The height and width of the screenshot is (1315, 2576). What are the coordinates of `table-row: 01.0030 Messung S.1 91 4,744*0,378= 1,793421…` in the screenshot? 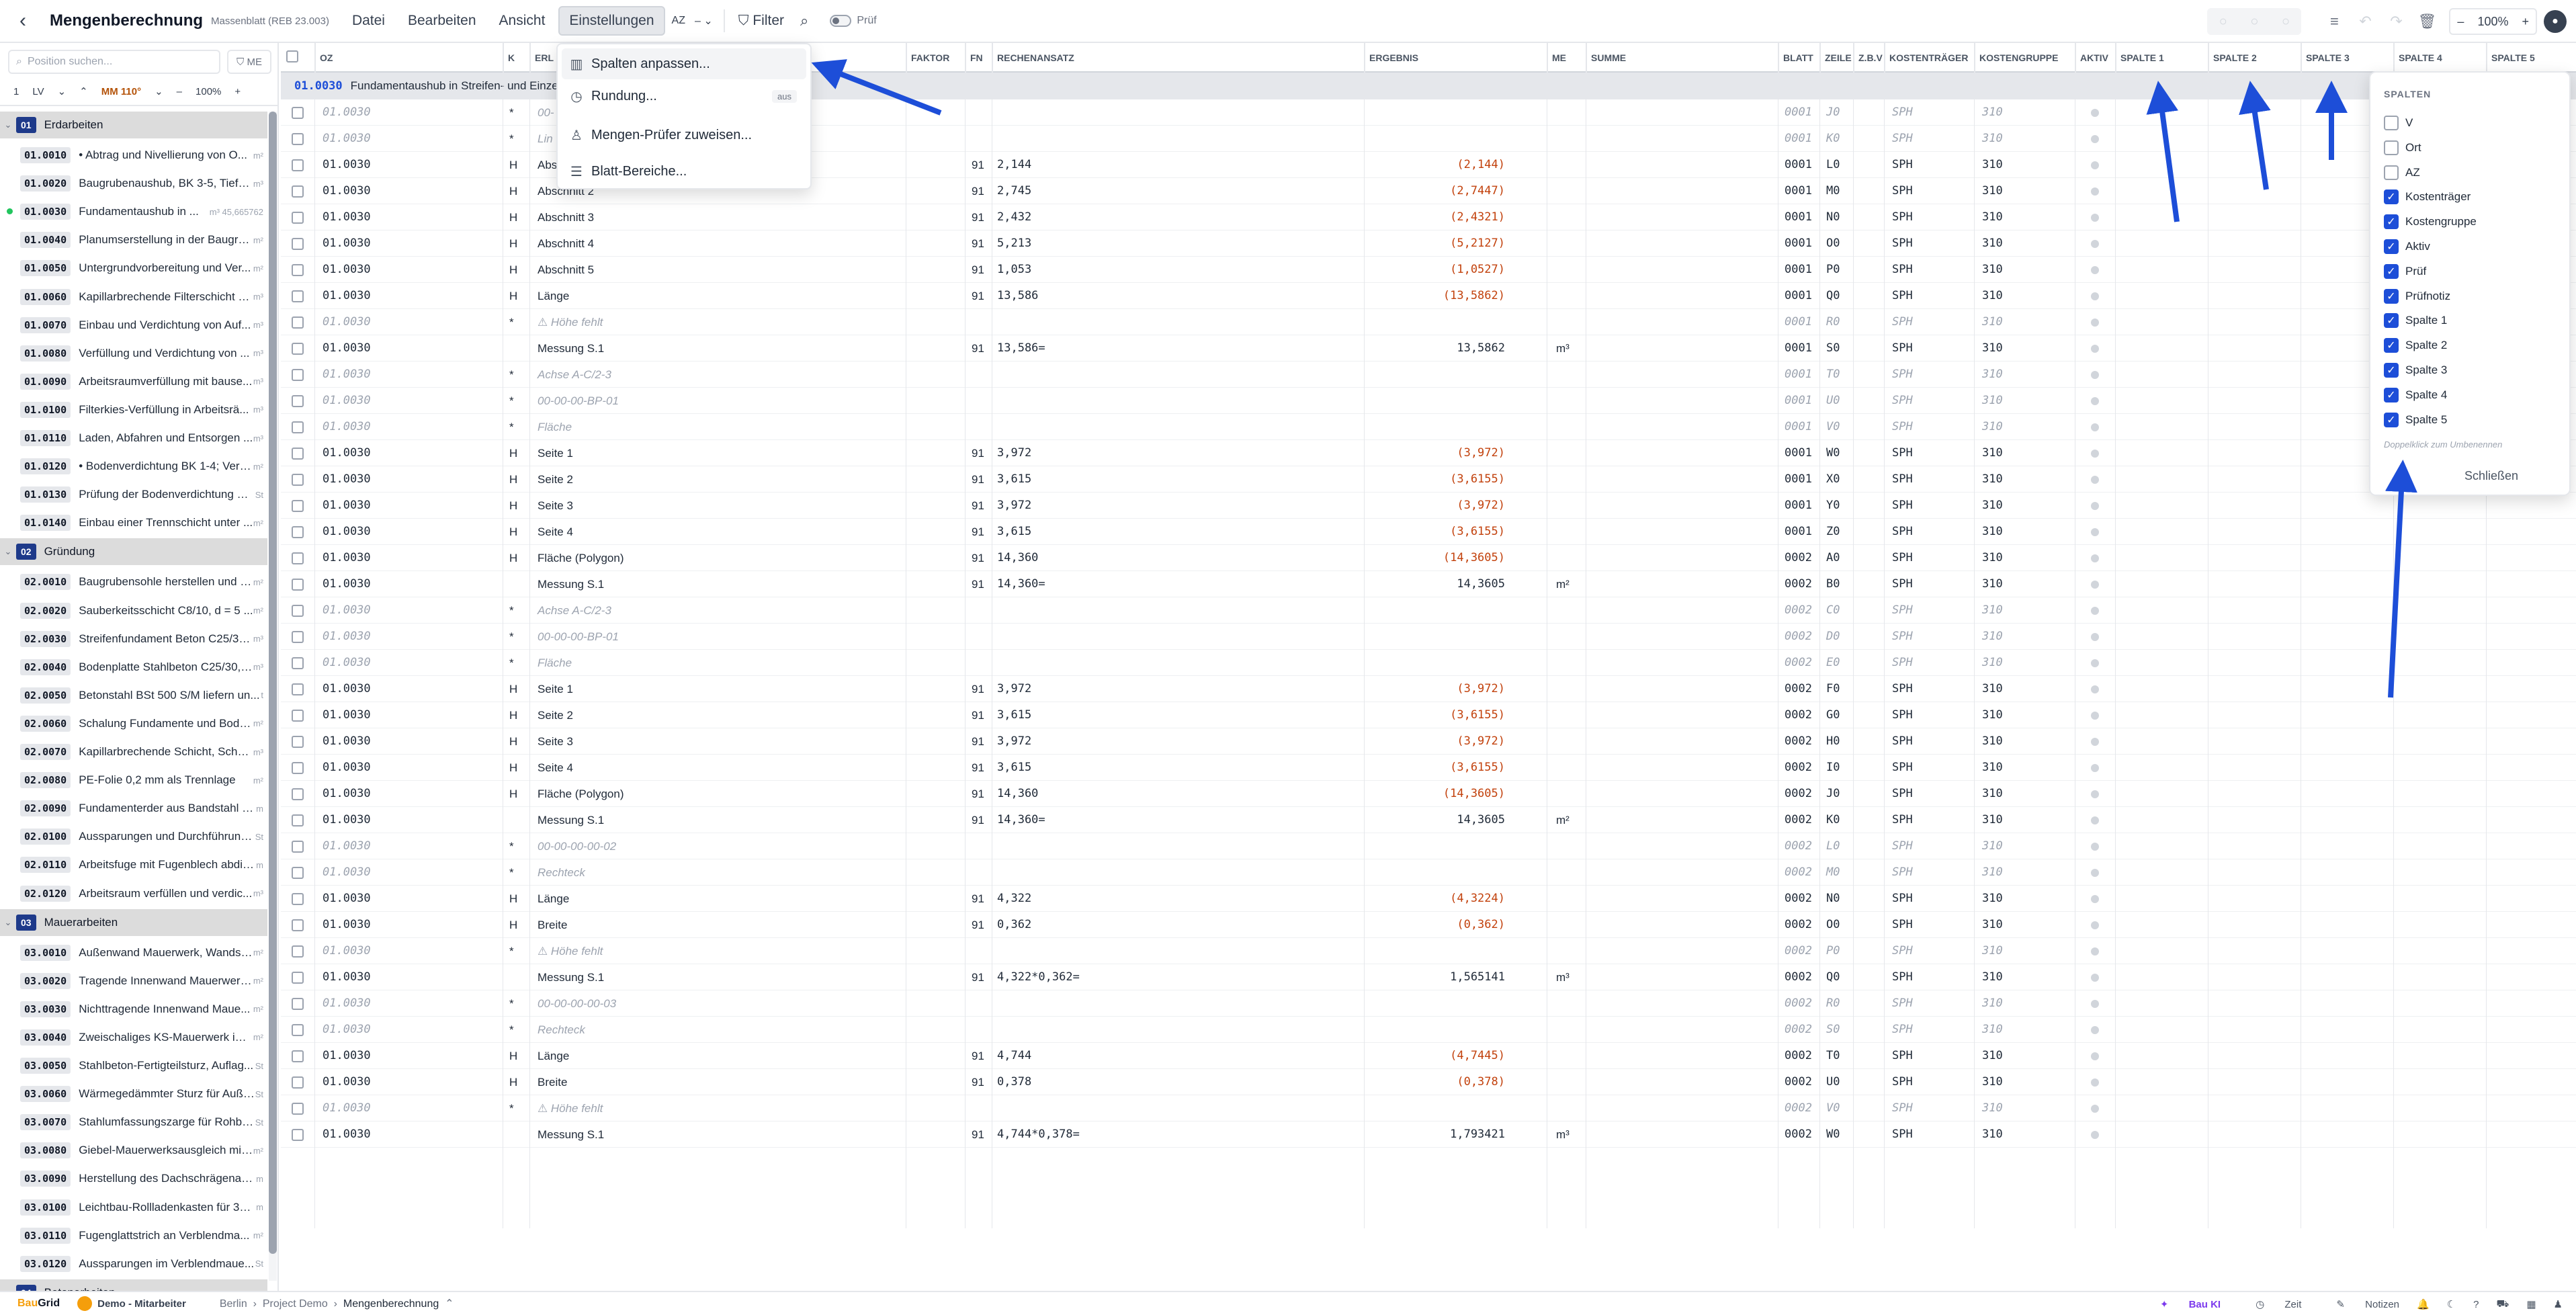 It's located at (1428, 1134).